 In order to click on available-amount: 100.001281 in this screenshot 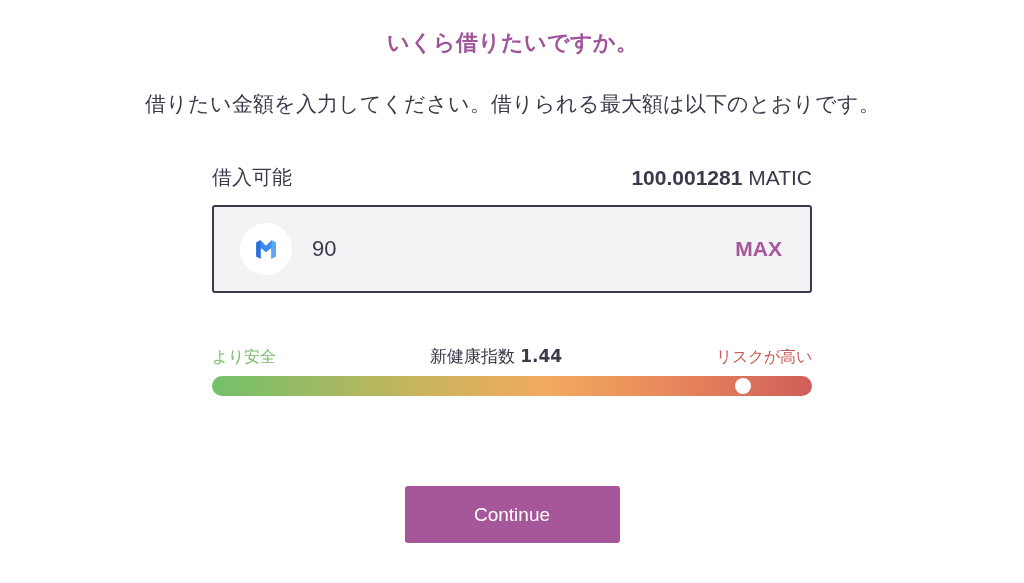, I will do `click(687, 177)`.